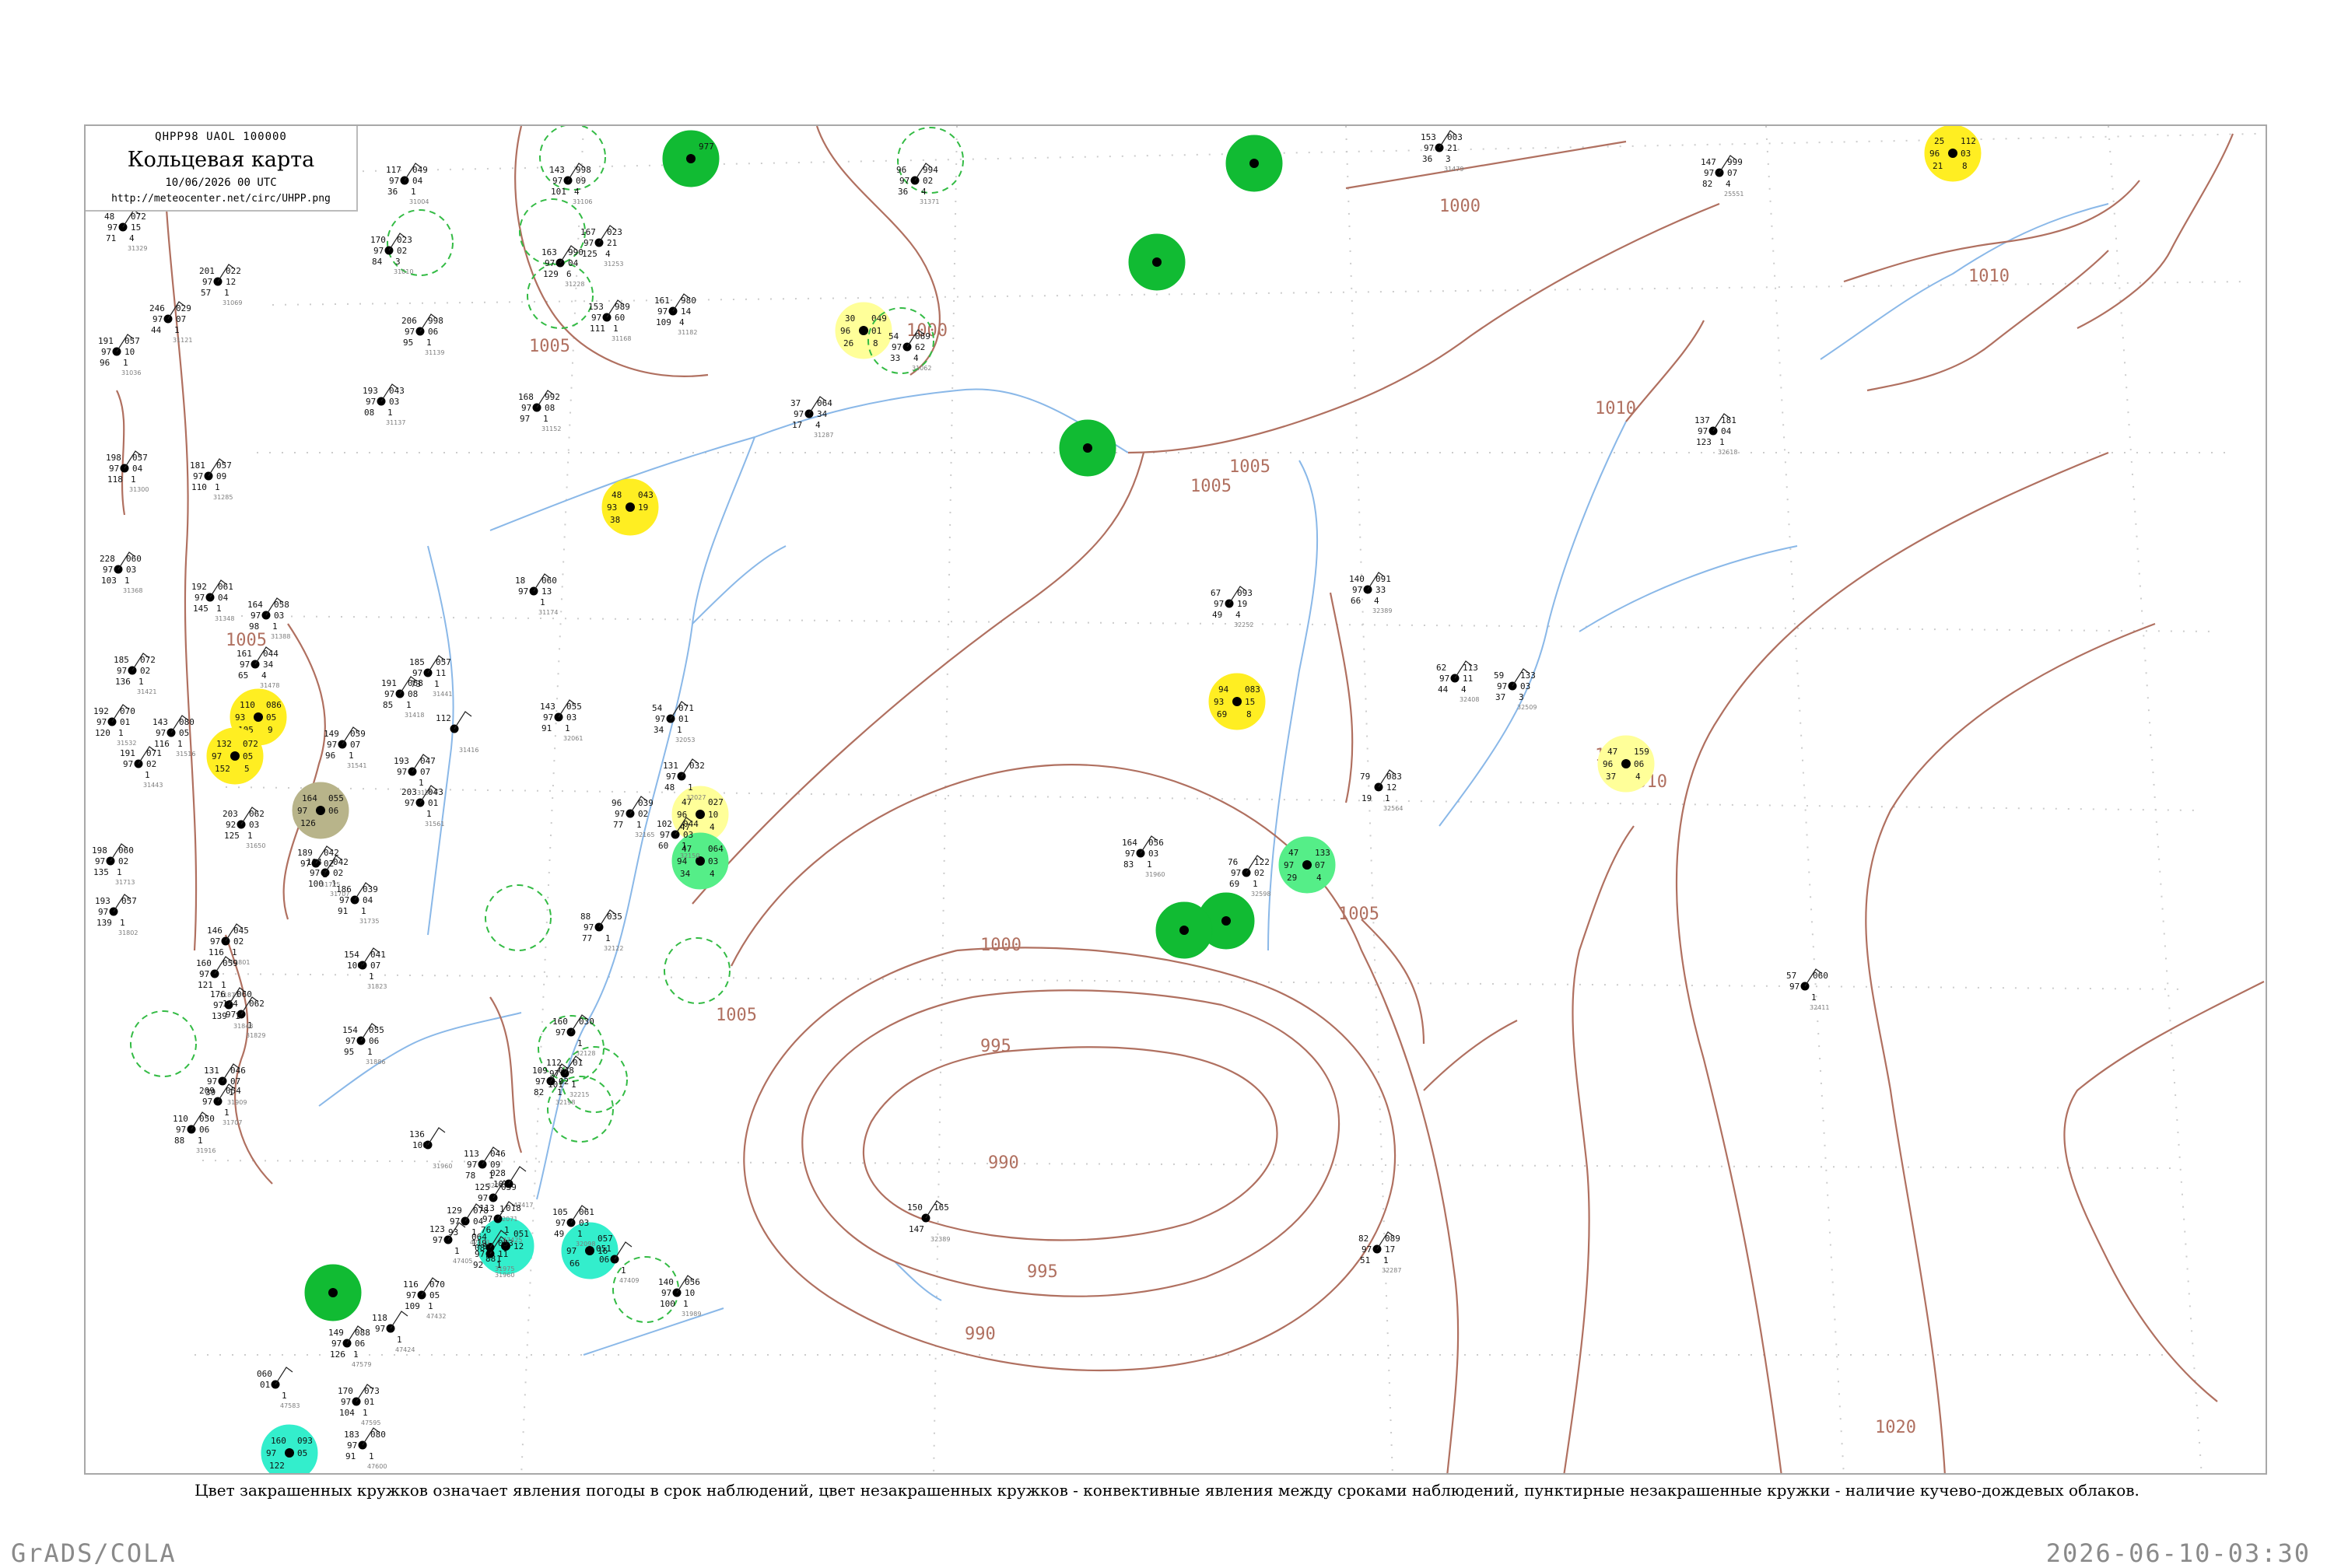 Image resolution: width=2334 pixels, height=1568 pixels. What do you see at coordinates (940, 1240) in the screenshot?
I see `station-number: 32389` at bounding box center [940, 1240].